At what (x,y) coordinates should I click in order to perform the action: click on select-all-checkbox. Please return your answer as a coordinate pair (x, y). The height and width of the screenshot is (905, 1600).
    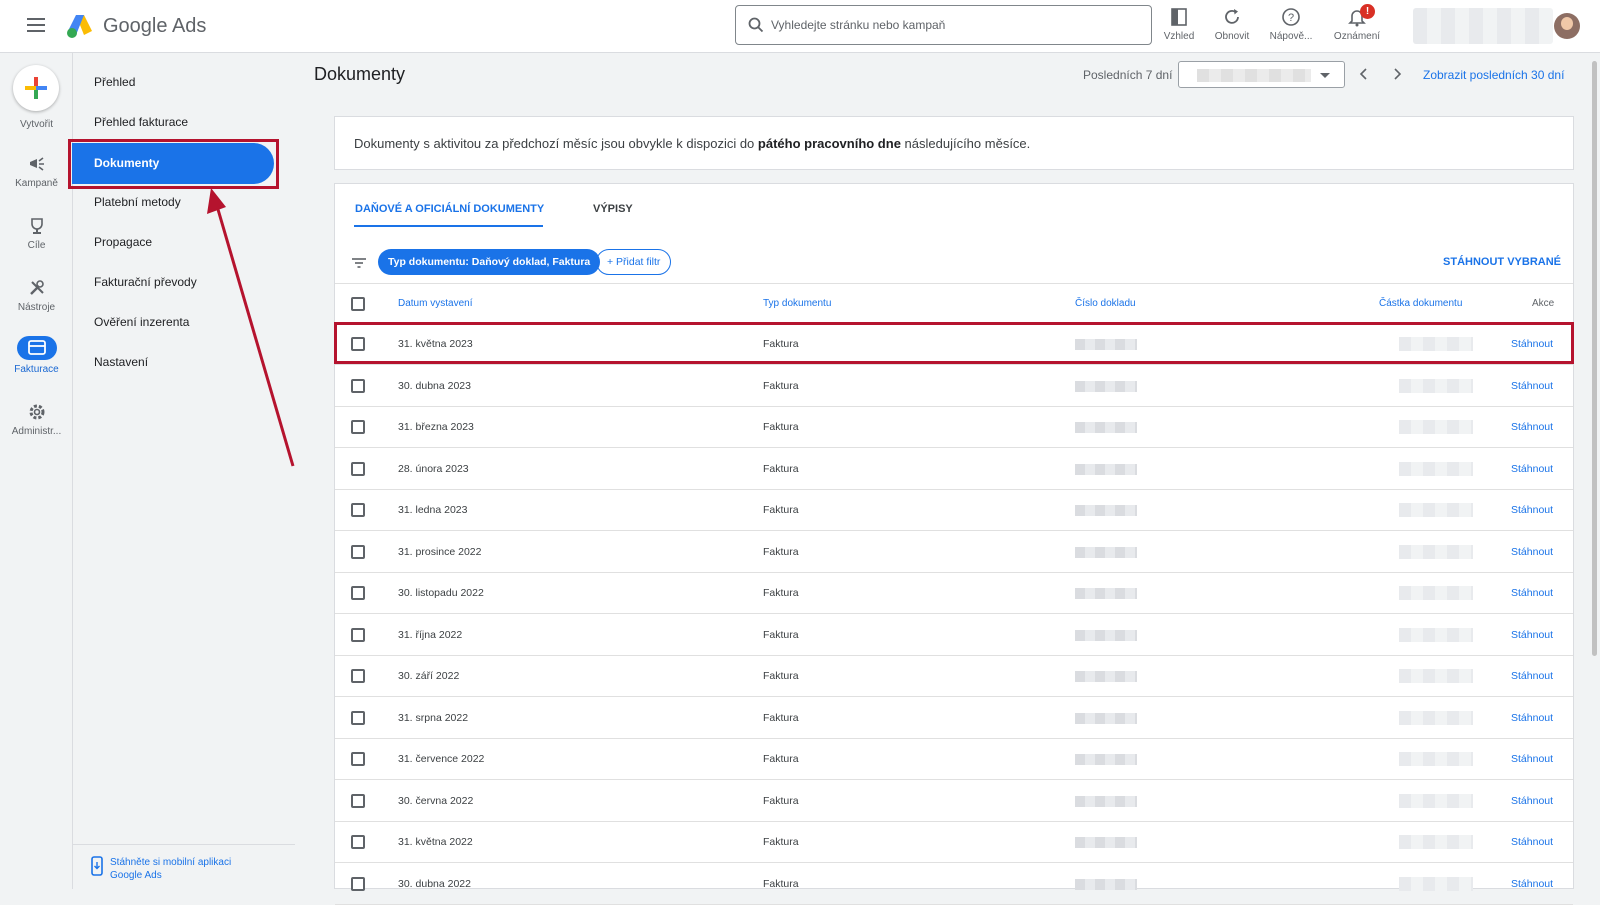
    Looking at the image, I should click on (358, 304).